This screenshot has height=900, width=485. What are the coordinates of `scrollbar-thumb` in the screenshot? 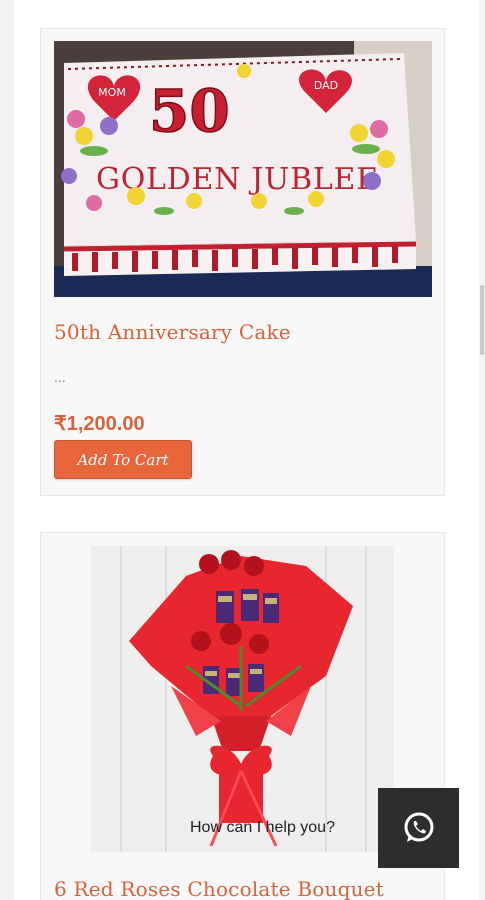 It's located at (482, 320).